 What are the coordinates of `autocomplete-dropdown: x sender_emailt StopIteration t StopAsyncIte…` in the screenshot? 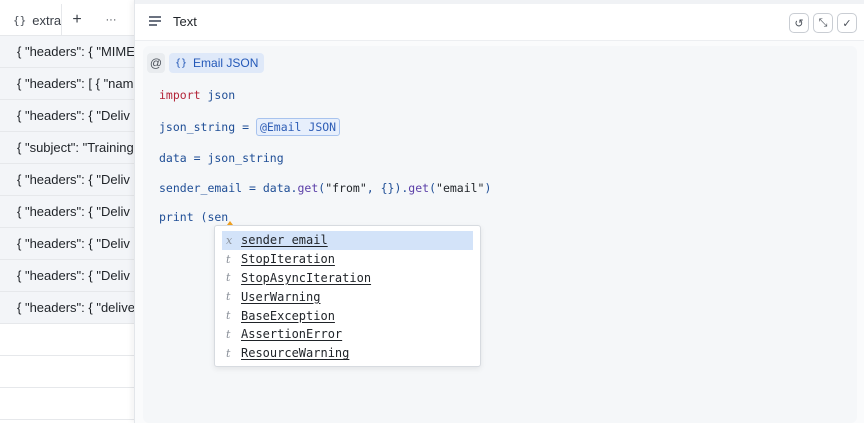 It's located at (347, 296).